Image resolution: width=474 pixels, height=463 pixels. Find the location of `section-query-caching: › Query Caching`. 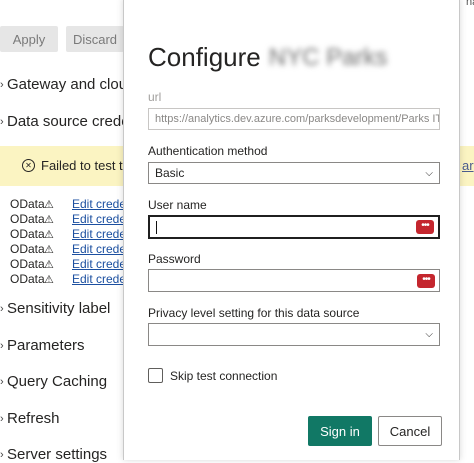

section-query-caching: › Query Caching is located at coordinates (53, 381).